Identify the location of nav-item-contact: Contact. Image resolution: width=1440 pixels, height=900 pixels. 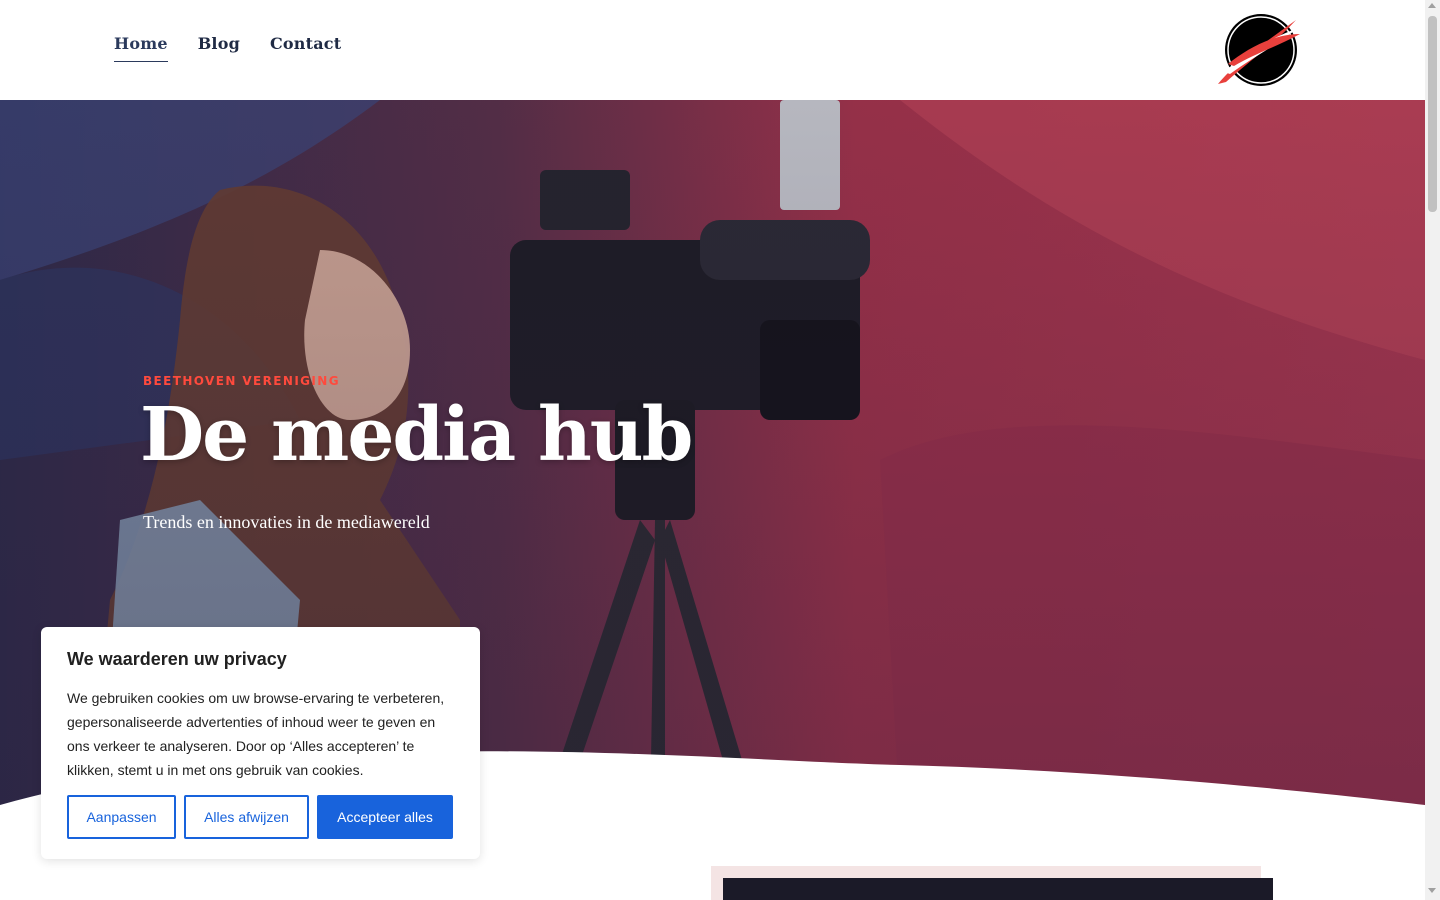
(305, 48).